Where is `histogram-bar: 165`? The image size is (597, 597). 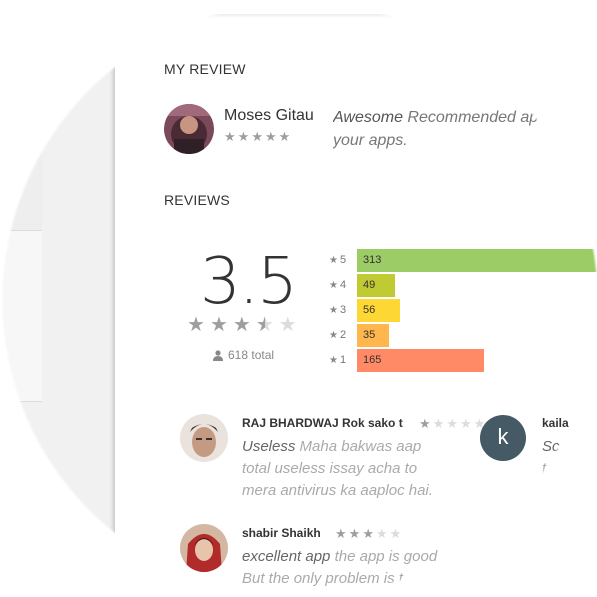
histogram-bar: 165 is located at coordinates (420, 360).